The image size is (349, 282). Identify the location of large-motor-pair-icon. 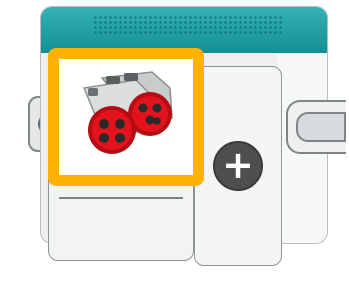
(127, 112).